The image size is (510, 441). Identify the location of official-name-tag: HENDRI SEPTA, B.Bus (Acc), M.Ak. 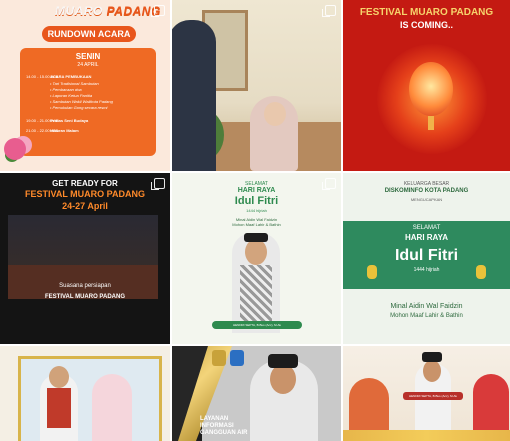
(433, 396).